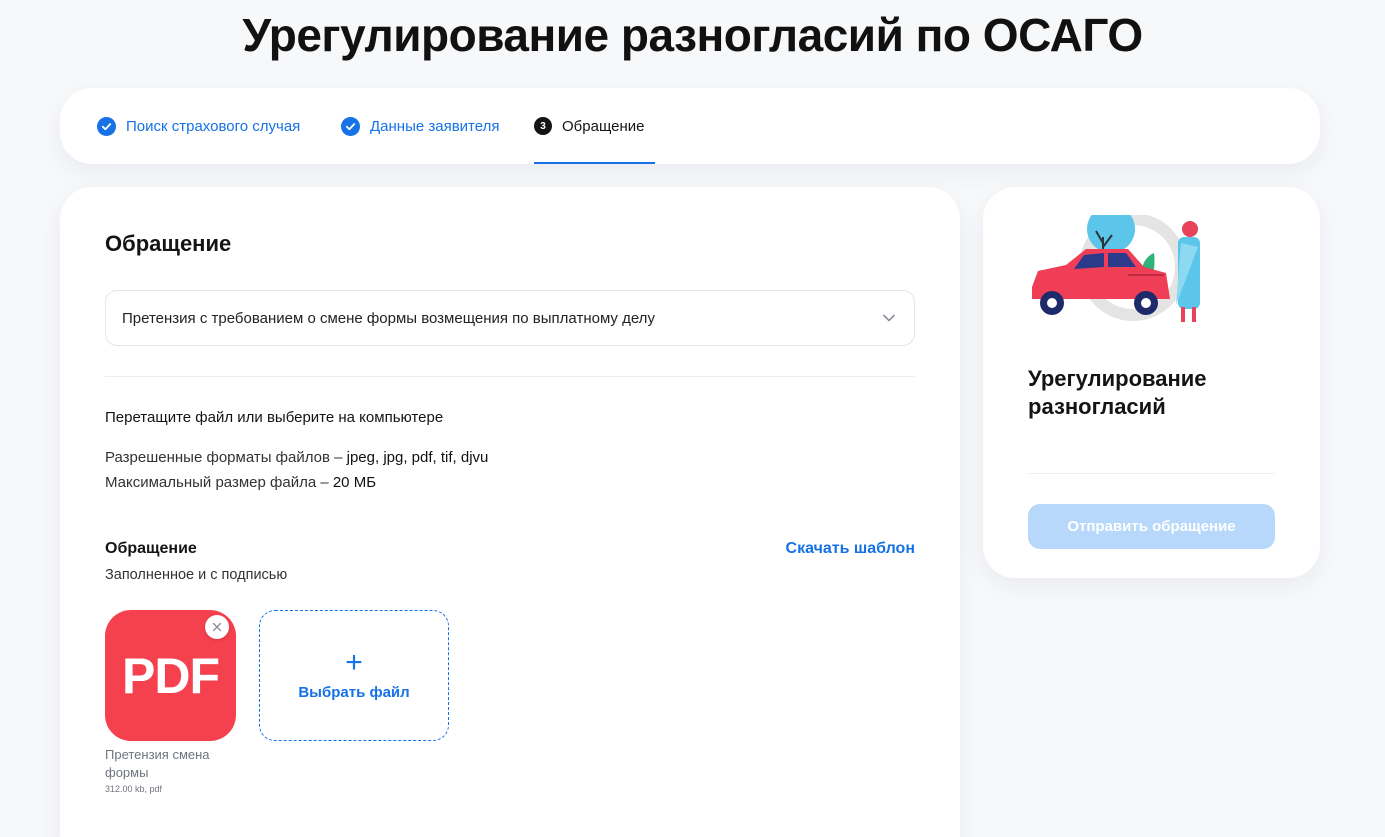  Describe the element at coordinates (1118, 270) in the screenshot. I see `car-accident-illustration` at that location.